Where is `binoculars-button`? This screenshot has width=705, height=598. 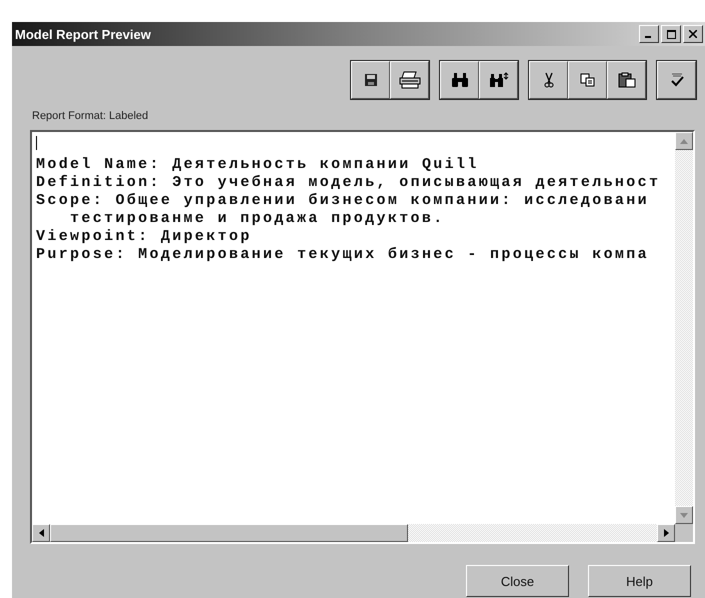 binoculars-button is located at coordinates (459, 80).